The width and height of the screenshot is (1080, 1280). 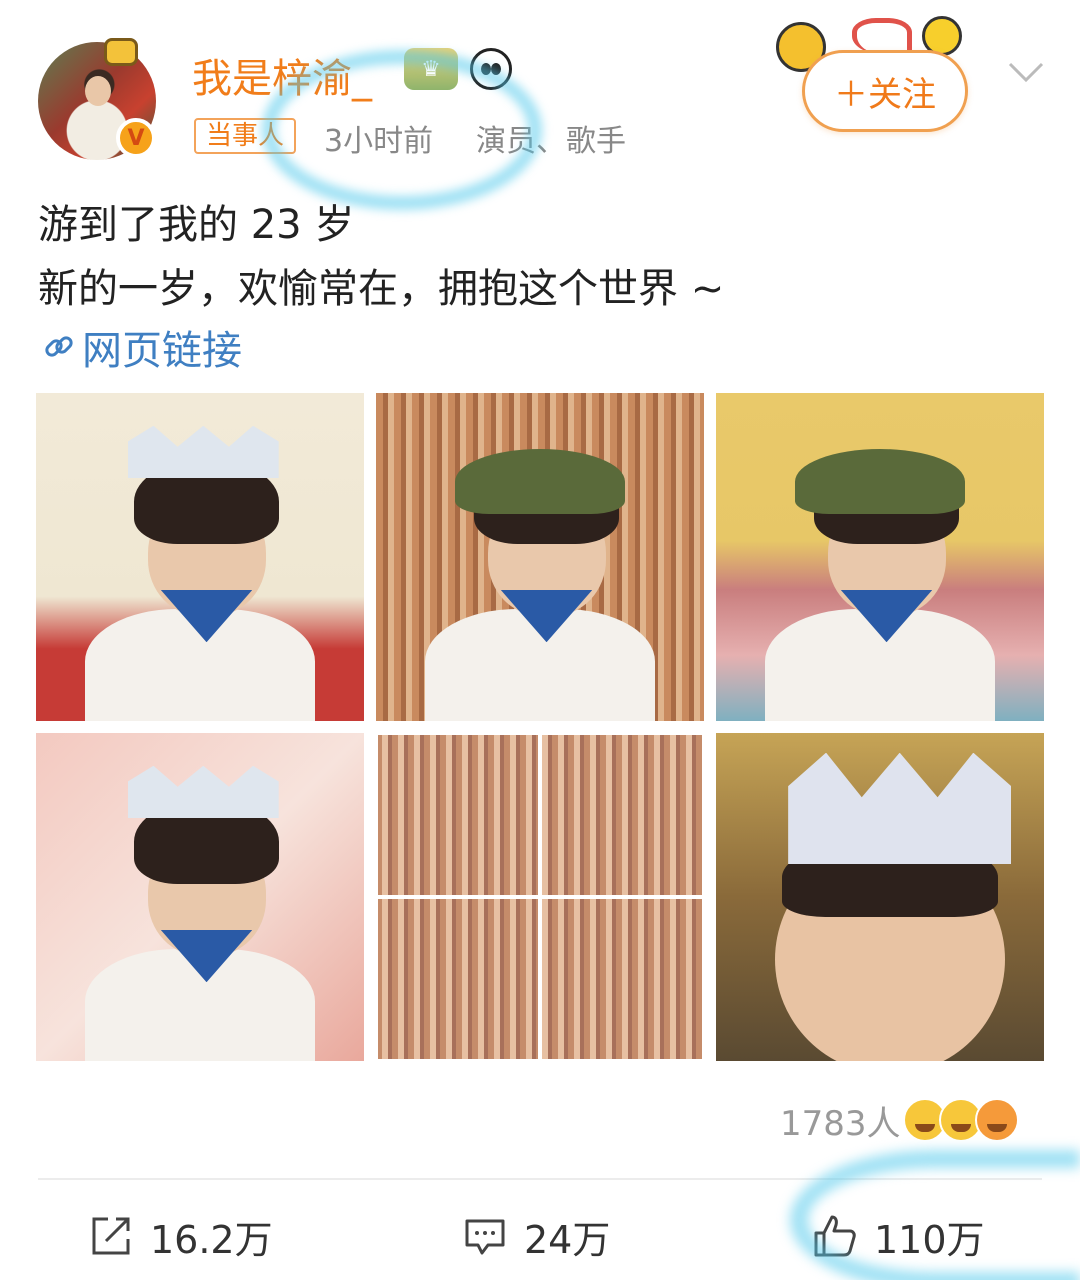 What do you see at coordinates (485, 1237) in the screenshot?
I see `comment-icon` at bounding box center [485, 1237].